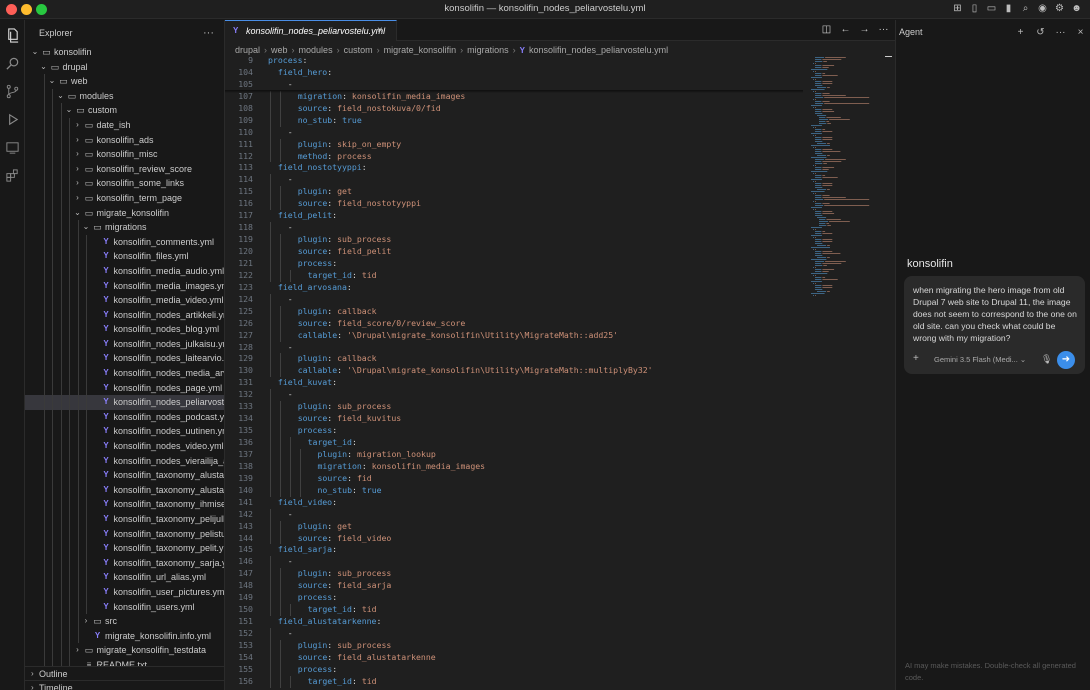  Describe the element at coordinates (1025, 8) in the screenshot. I see `search-icon: ⌕` at that location.